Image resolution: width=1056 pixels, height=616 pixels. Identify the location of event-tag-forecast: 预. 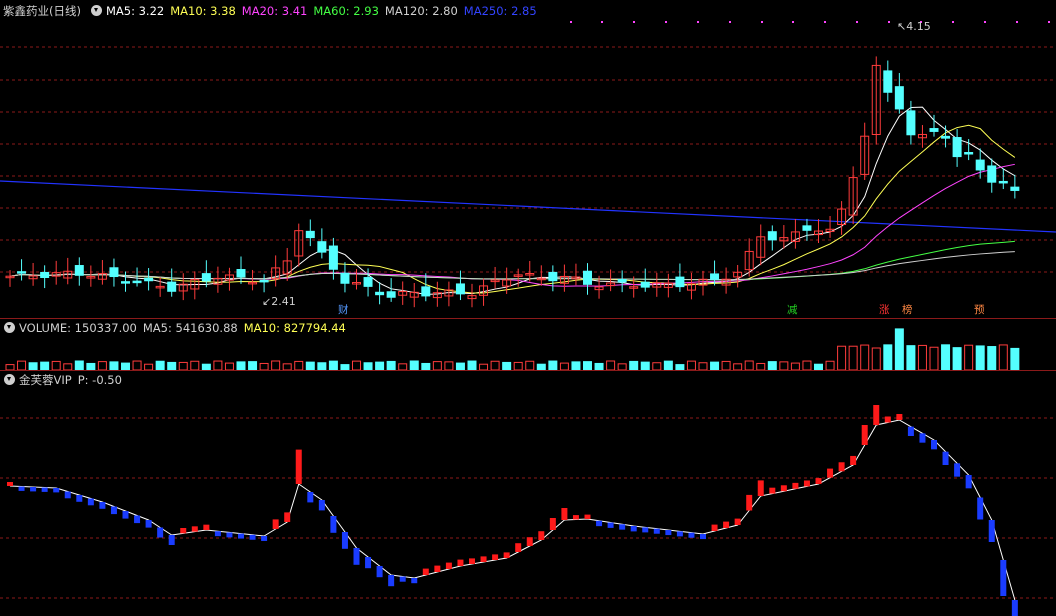
(979, 310).